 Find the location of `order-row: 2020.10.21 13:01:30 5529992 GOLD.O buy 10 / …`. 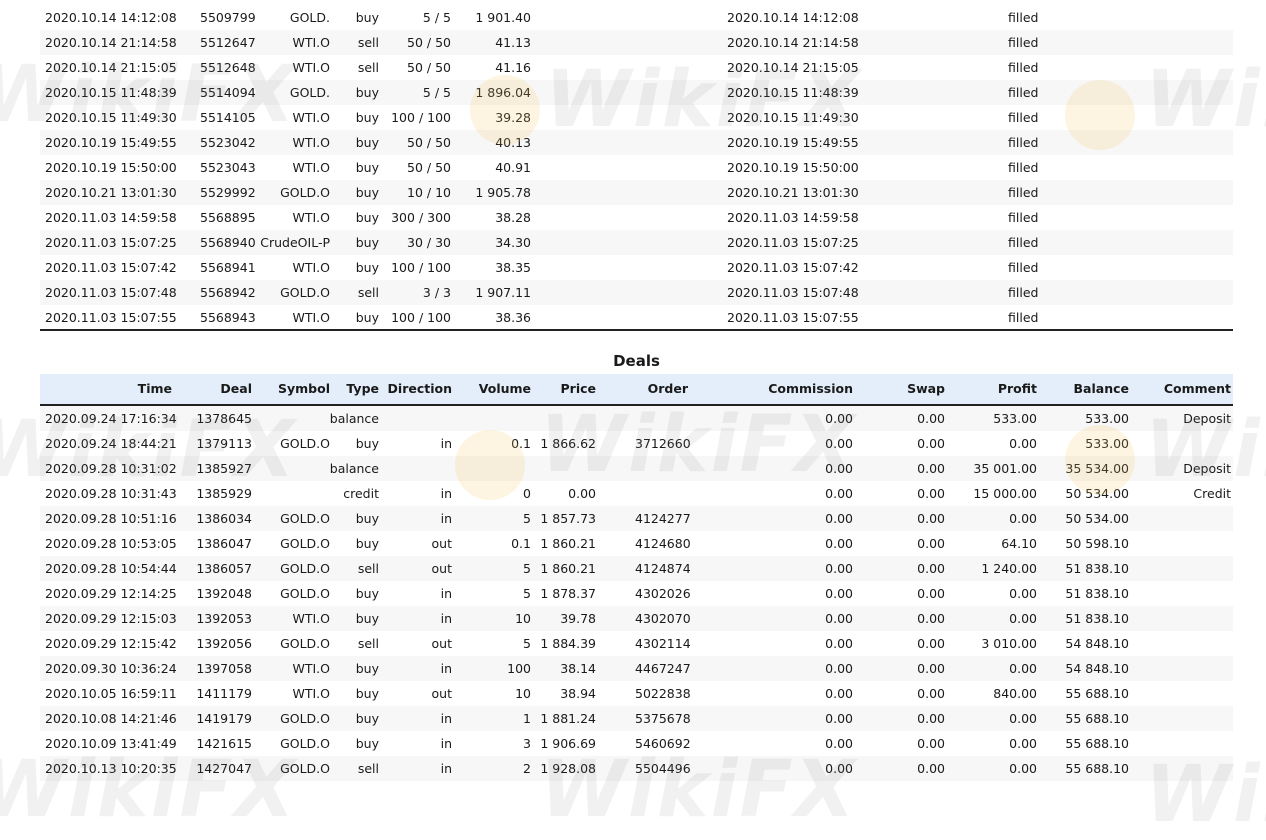

order-row: 2020.10.21 13:01:30 5529992 GOLD.O buy 10 / … is located at coordinates (636, 192).